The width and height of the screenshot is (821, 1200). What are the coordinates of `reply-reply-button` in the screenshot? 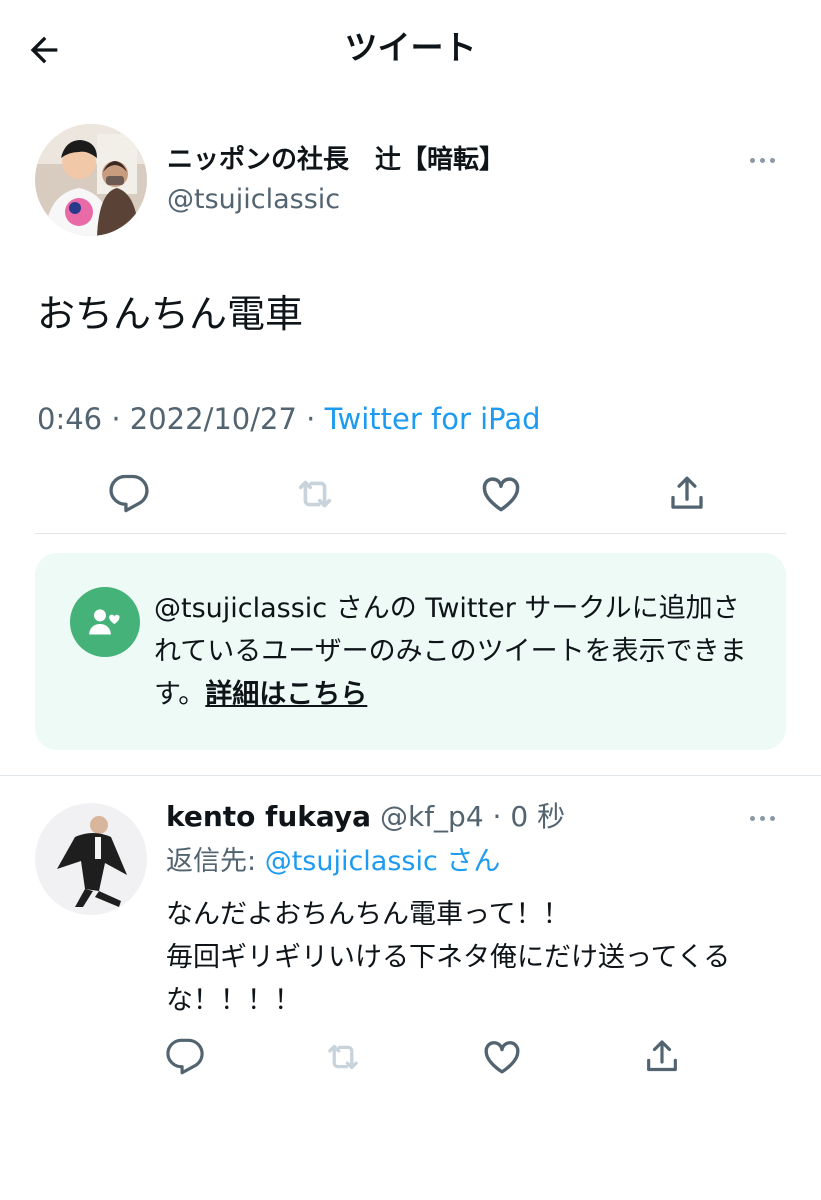 It's located at (185, 1057).